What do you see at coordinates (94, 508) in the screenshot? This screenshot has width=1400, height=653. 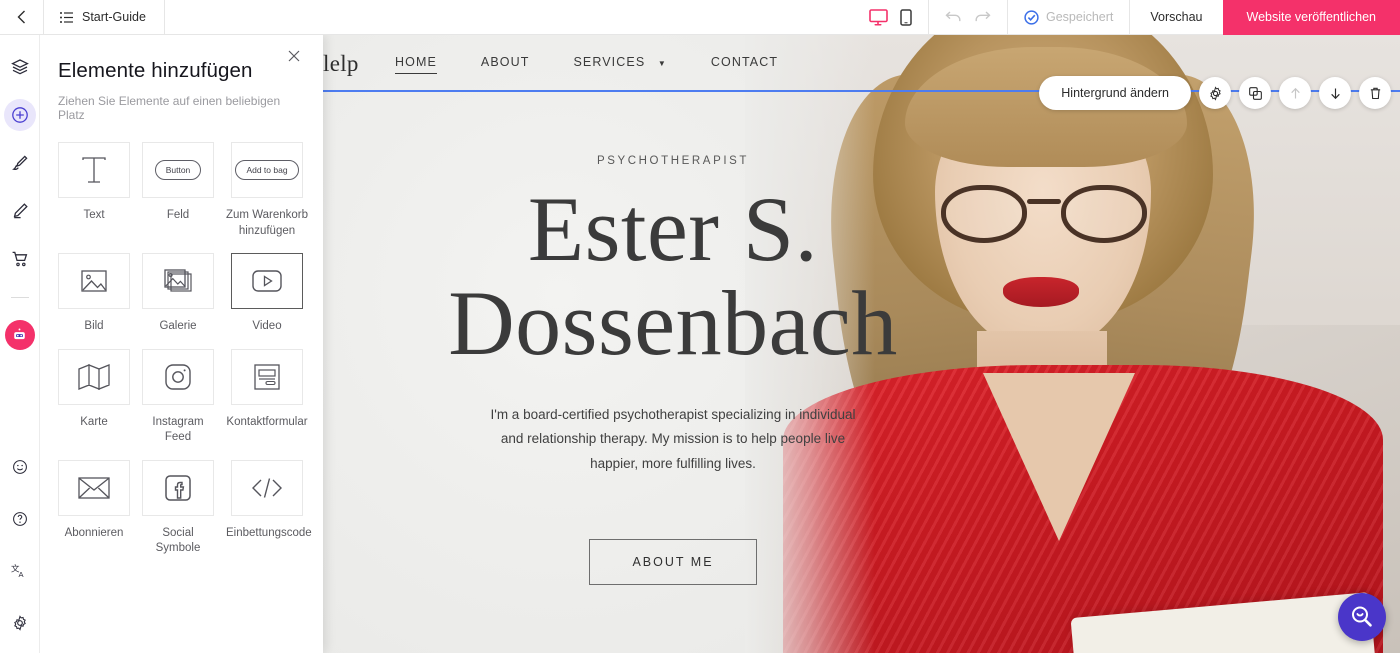 I see `element-card-abonnieren: Abonnieren` at bounding box center [94, 508].